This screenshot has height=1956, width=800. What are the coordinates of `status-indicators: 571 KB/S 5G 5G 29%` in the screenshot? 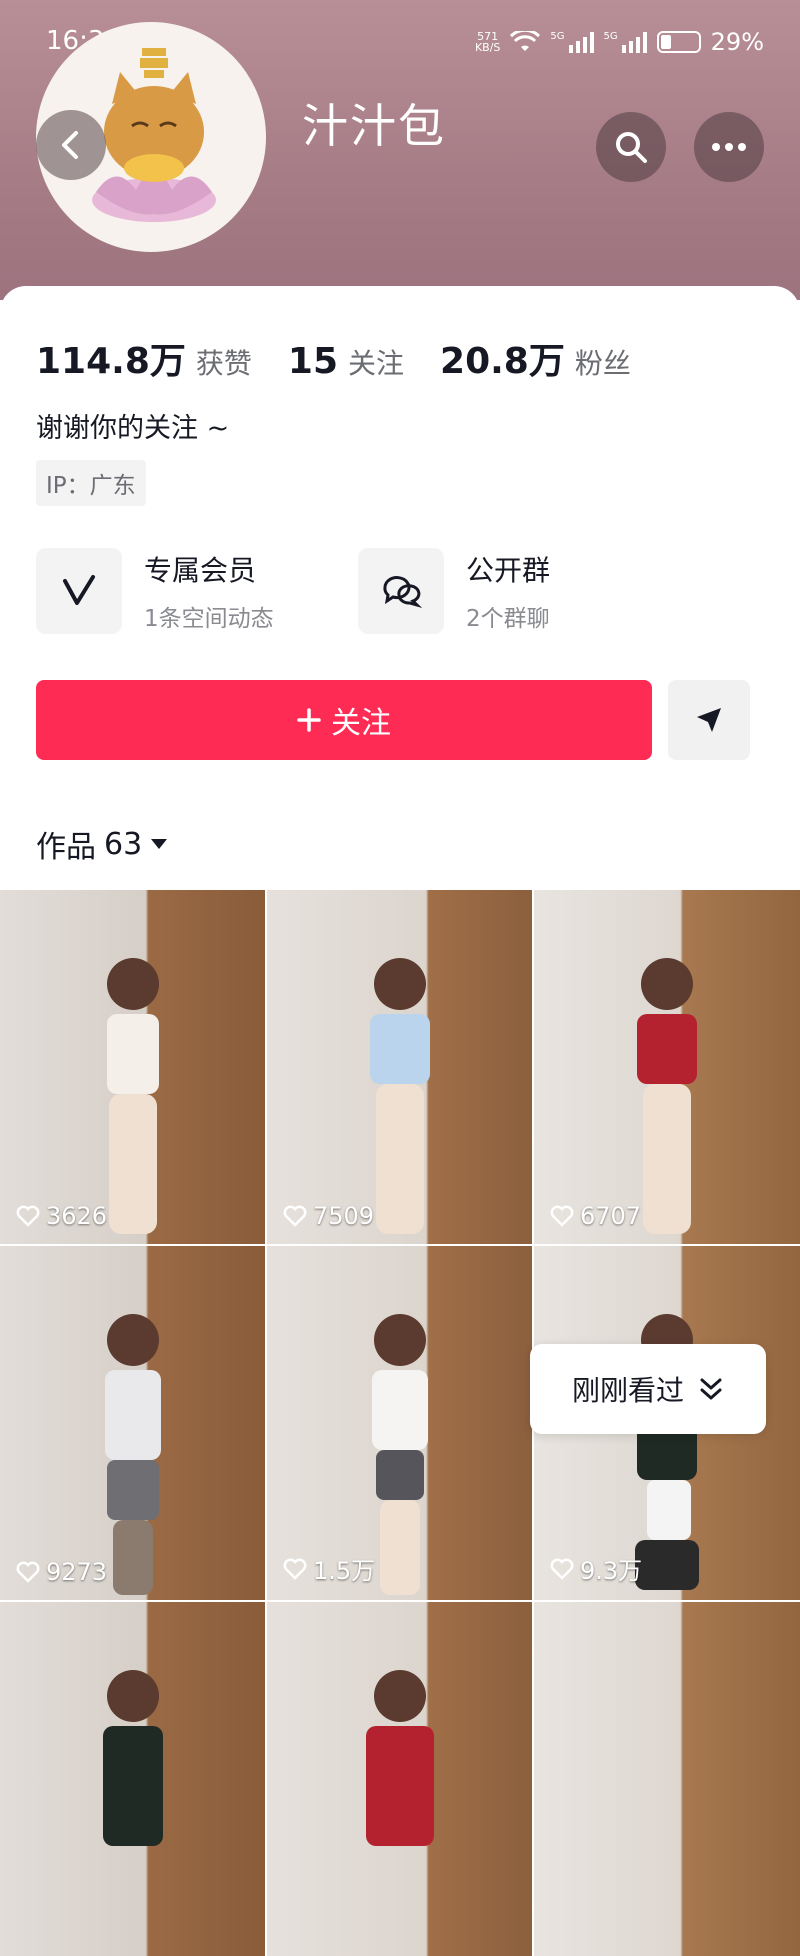 It's located at (619, 42).